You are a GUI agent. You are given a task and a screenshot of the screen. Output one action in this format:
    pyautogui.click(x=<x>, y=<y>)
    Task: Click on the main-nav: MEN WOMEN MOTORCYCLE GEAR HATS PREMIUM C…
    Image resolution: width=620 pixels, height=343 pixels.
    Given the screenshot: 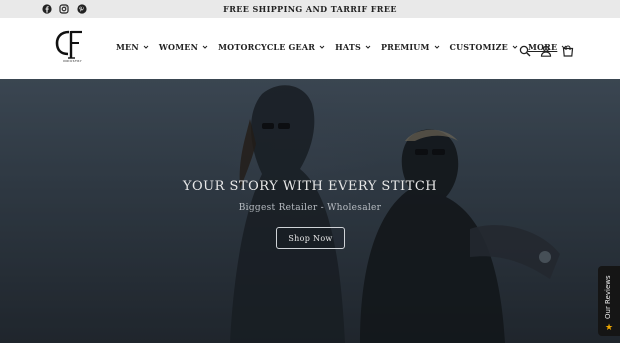 What is the action you would take?
    pyautogui.click(x=346, y=47)
    